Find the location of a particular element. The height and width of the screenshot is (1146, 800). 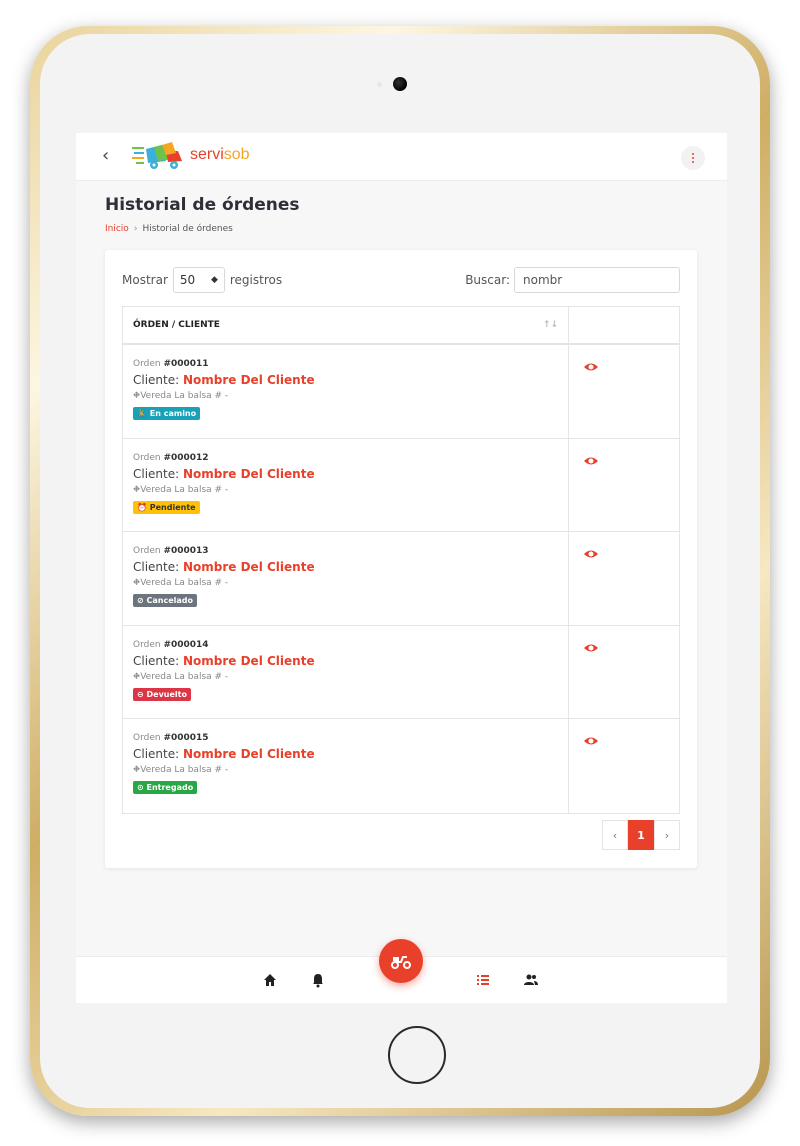

top-app-bar: ‹ servisob is located at coordinates (401, 157).